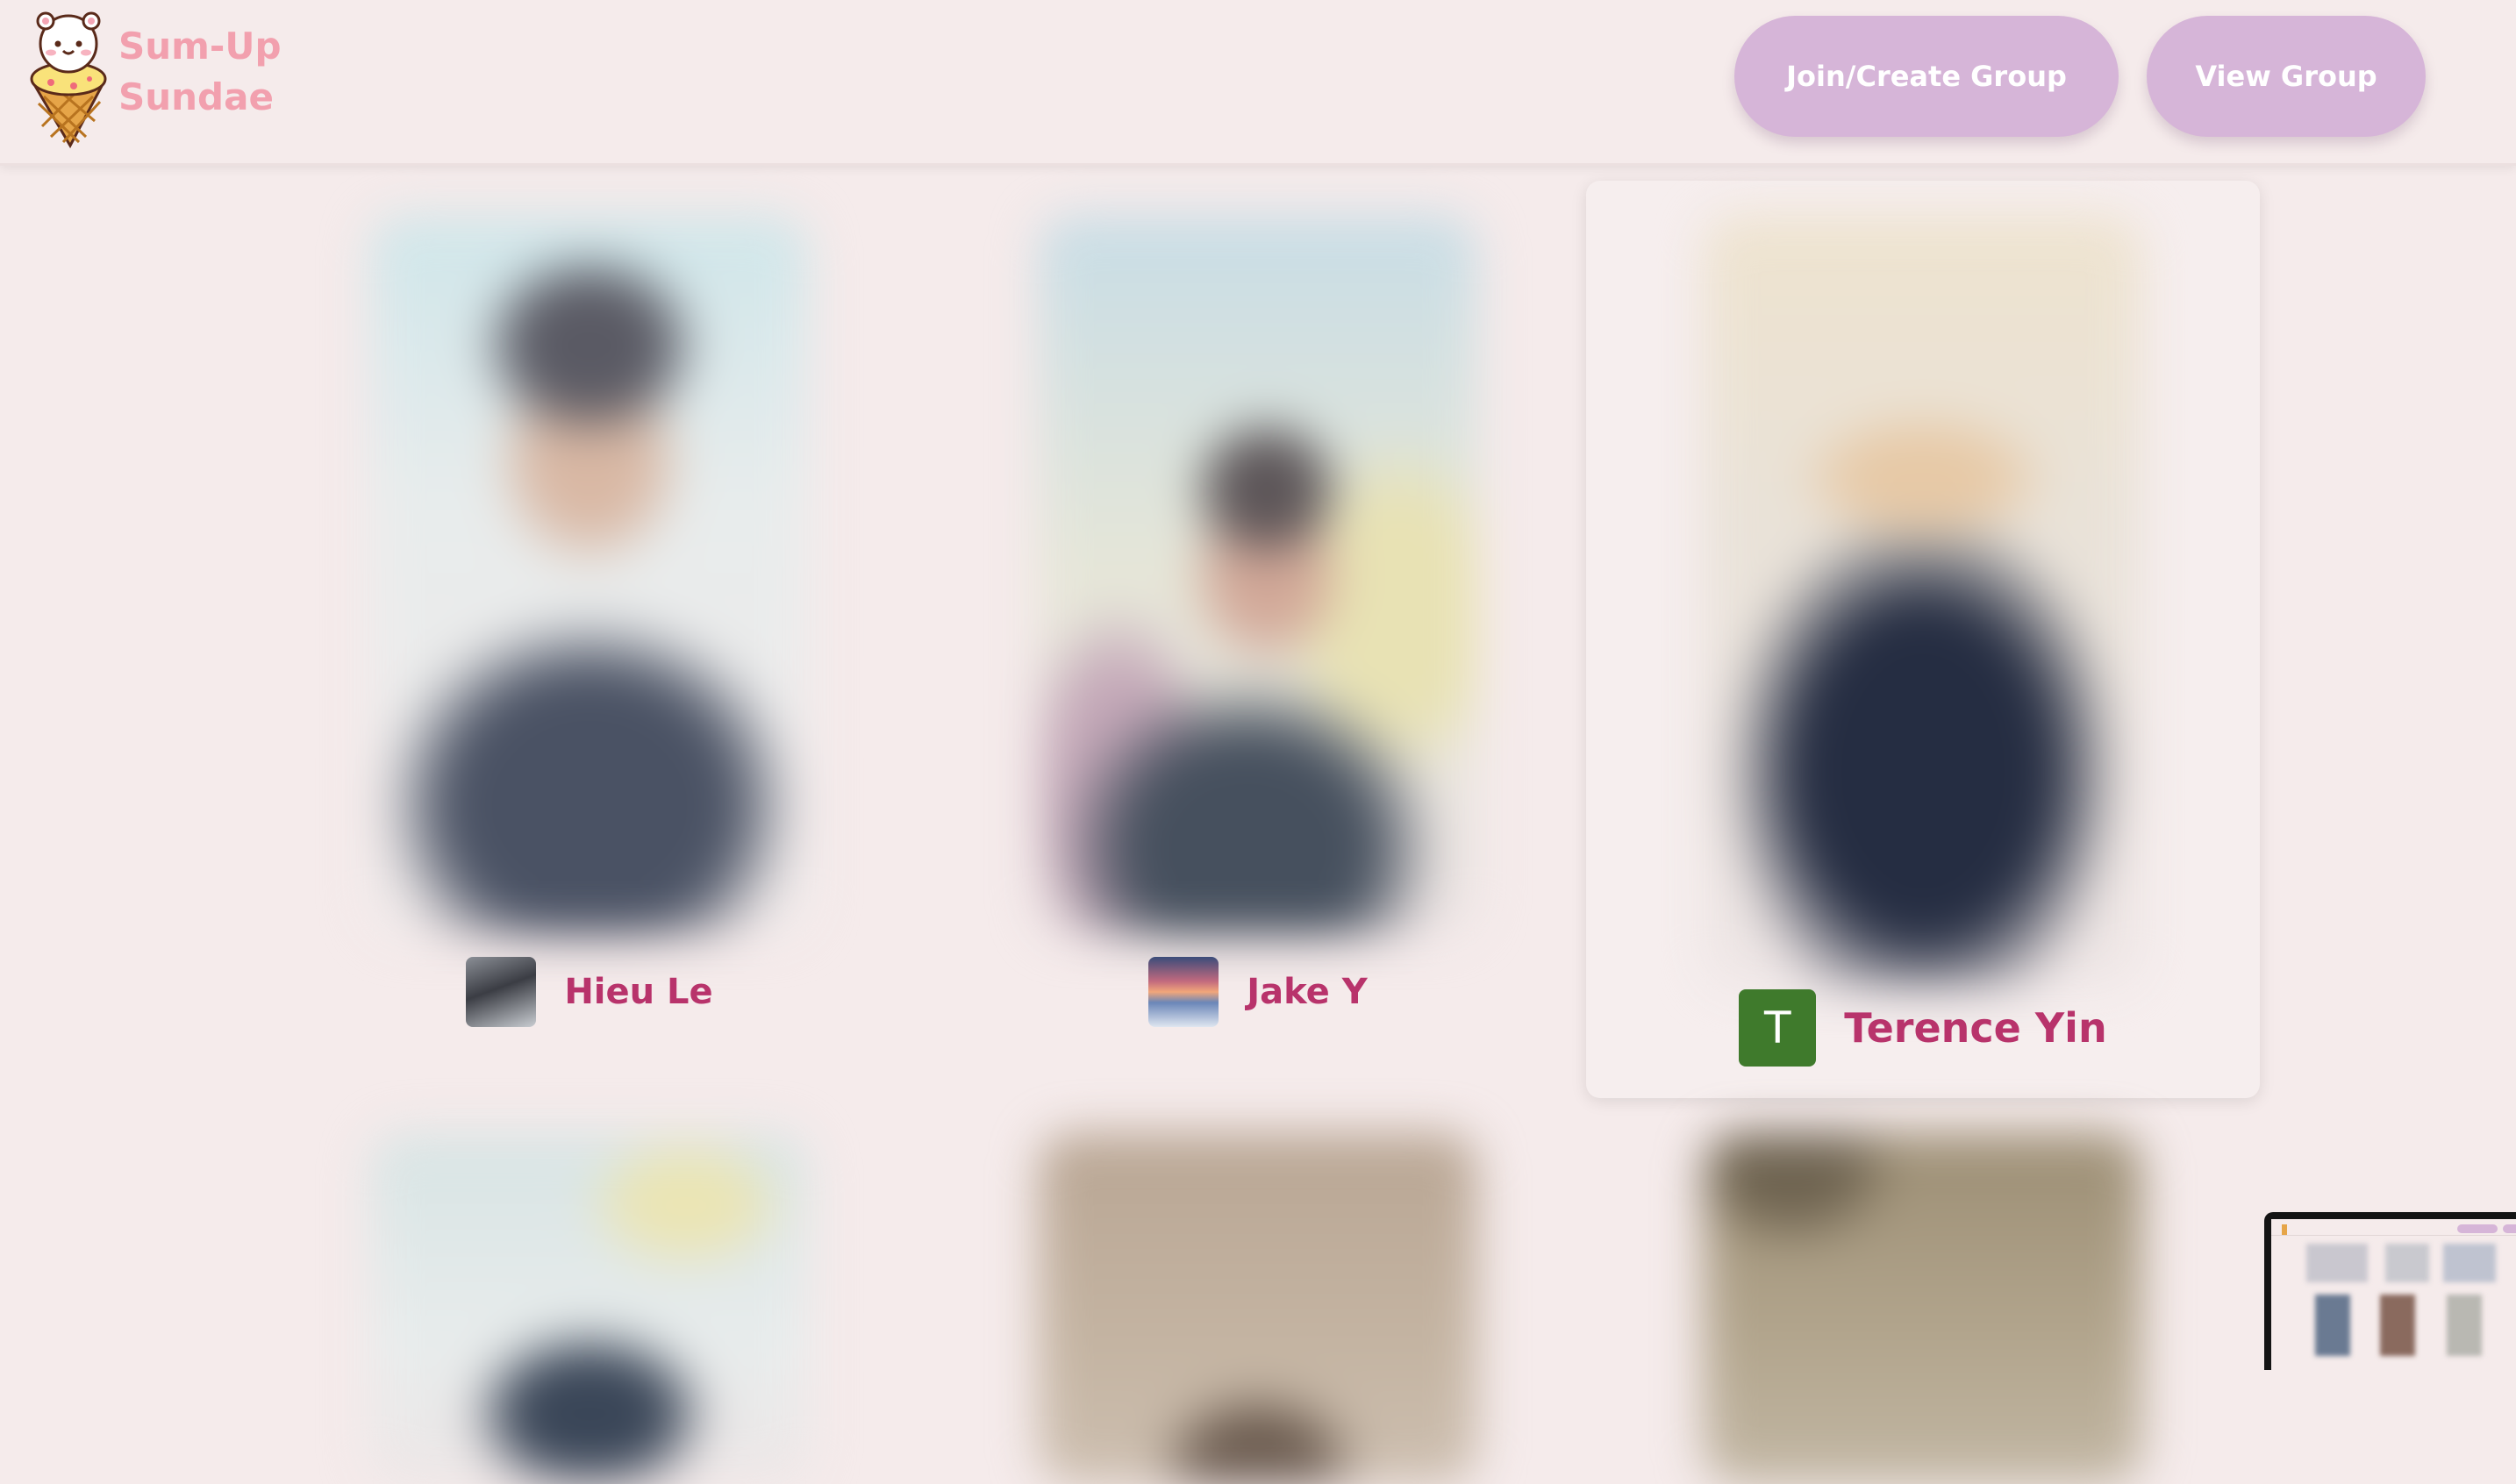 Image resolution: width=2516 pixels, height=1484 pixels. I want to click on ice-cream-bear-logo, so click(69, 80).